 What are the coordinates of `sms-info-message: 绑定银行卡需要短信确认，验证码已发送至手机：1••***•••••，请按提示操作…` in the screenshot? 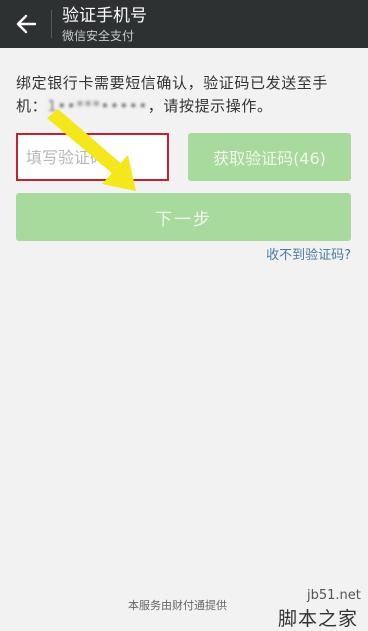 It's located at (186, 95).